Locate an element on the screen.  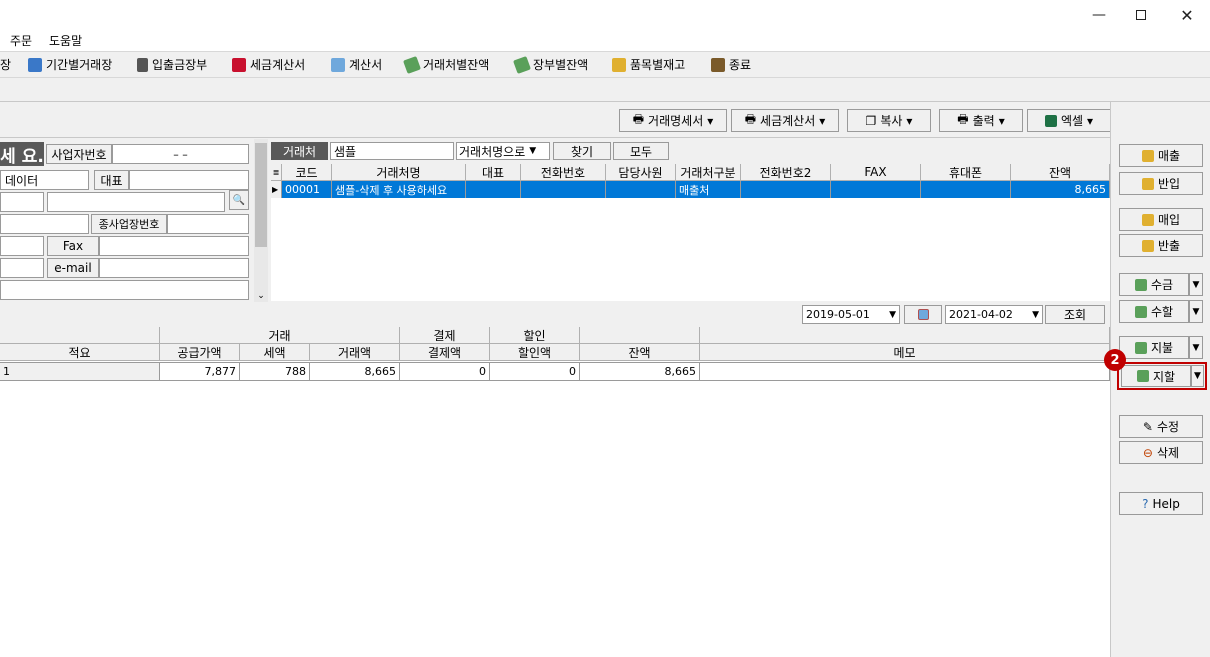
email-label: e-mail is located at coordinates (73, 268).